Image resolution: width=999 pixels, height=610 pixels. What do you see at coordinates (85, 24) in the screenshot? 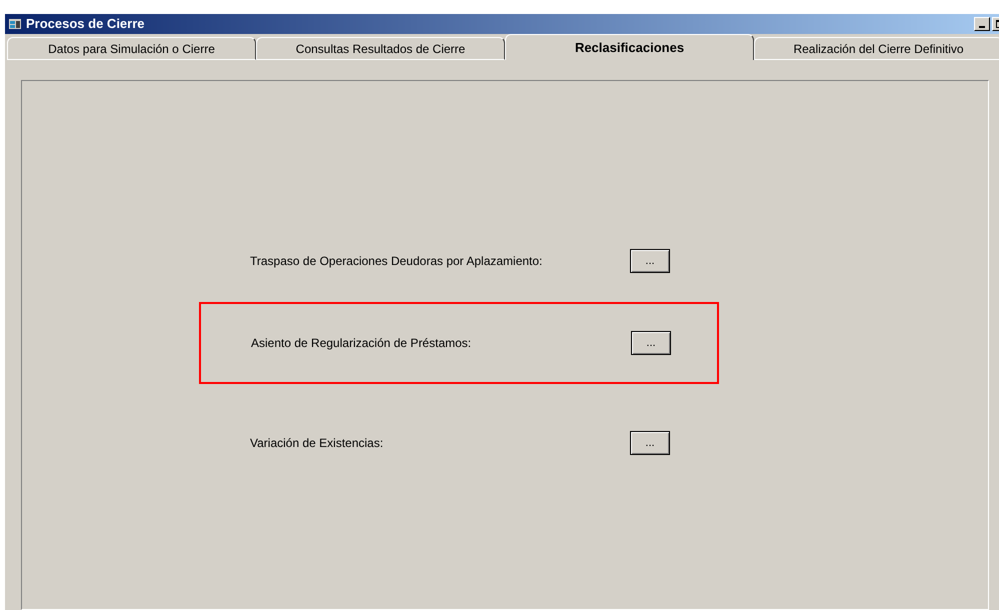
I see `window-title: Procesos de Cierre` at bounding box center [85, 24].